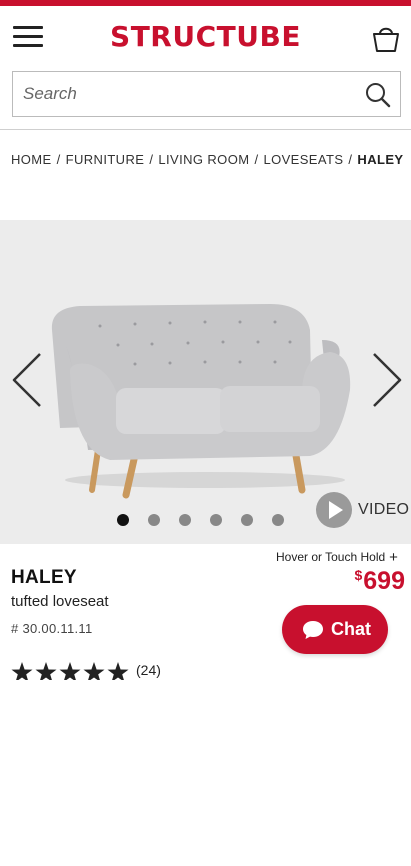 Image resolution: width=411 pixels, height=866 pixels. Describe the element at coordinates (393, 557) in the screenshot. I see `plus-icon: +` at that location.